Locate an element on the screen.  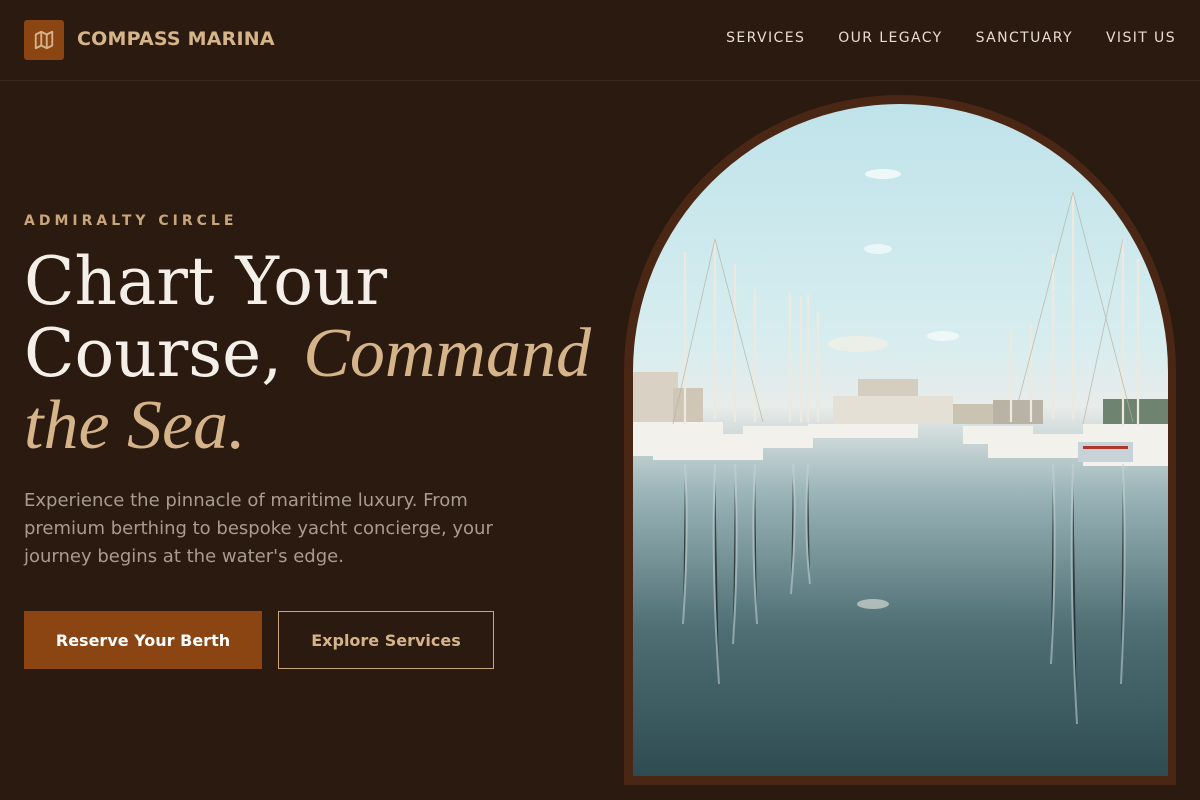
headline-line-3-accent: the Sea. is located at coordinates (135, 425).